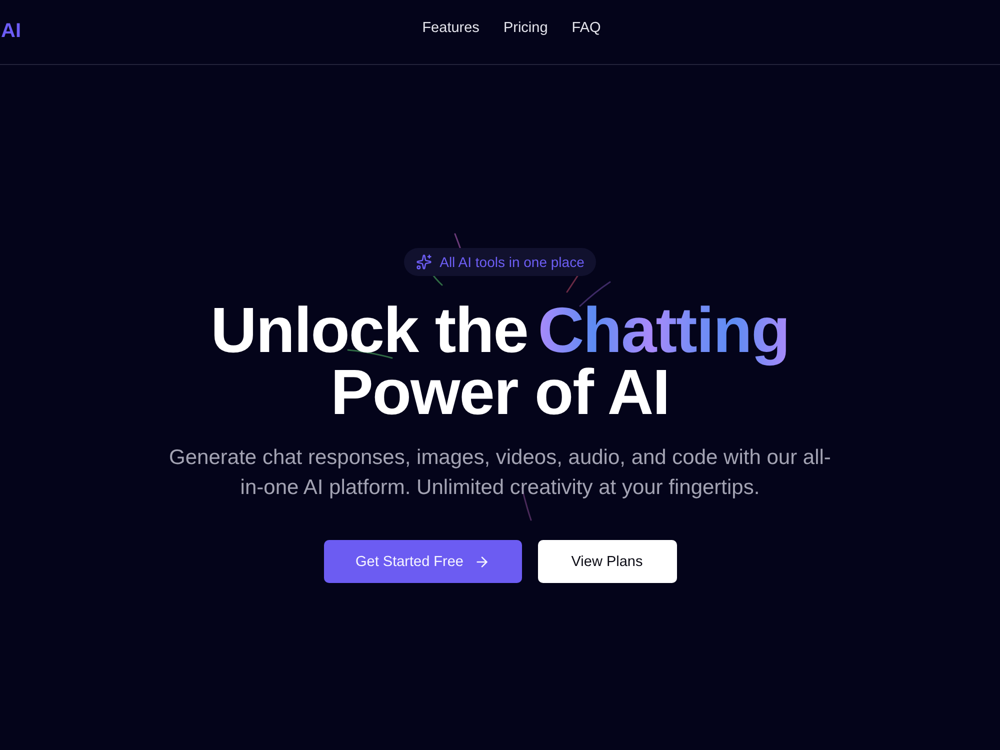  I want to click on arrow-right-icon, so click(482, 562).